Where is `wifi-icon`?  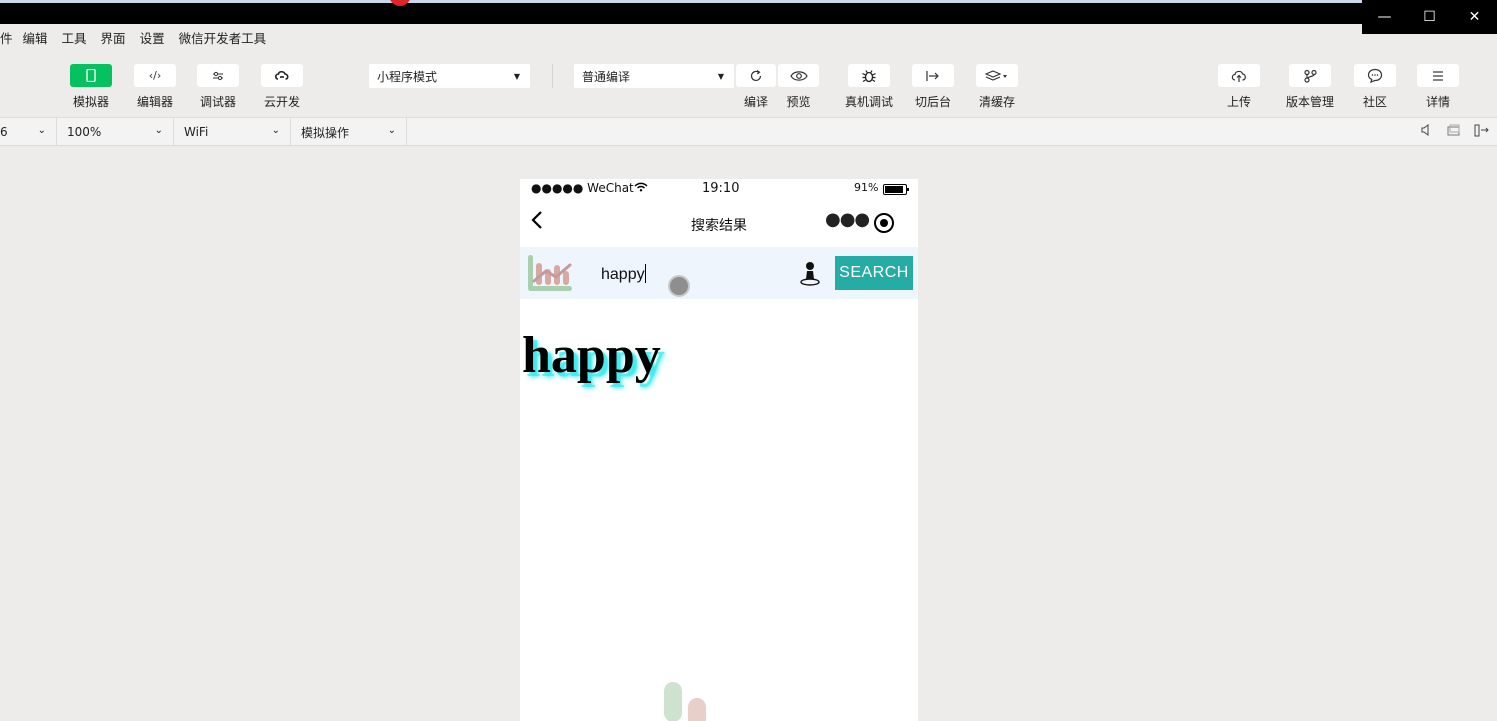
wifi-icon is located at coordinates (641, 188).